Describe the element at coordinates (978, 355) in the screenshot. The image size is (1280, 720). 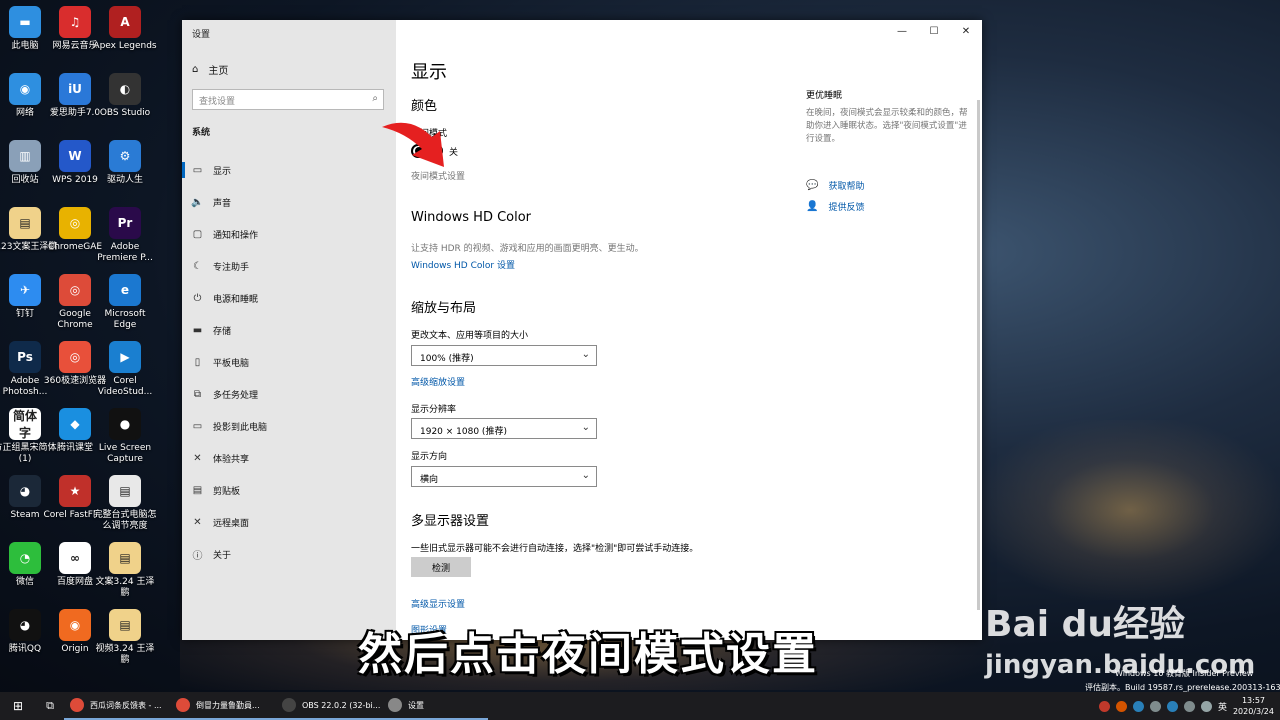
I see `scrollbar` at that location.